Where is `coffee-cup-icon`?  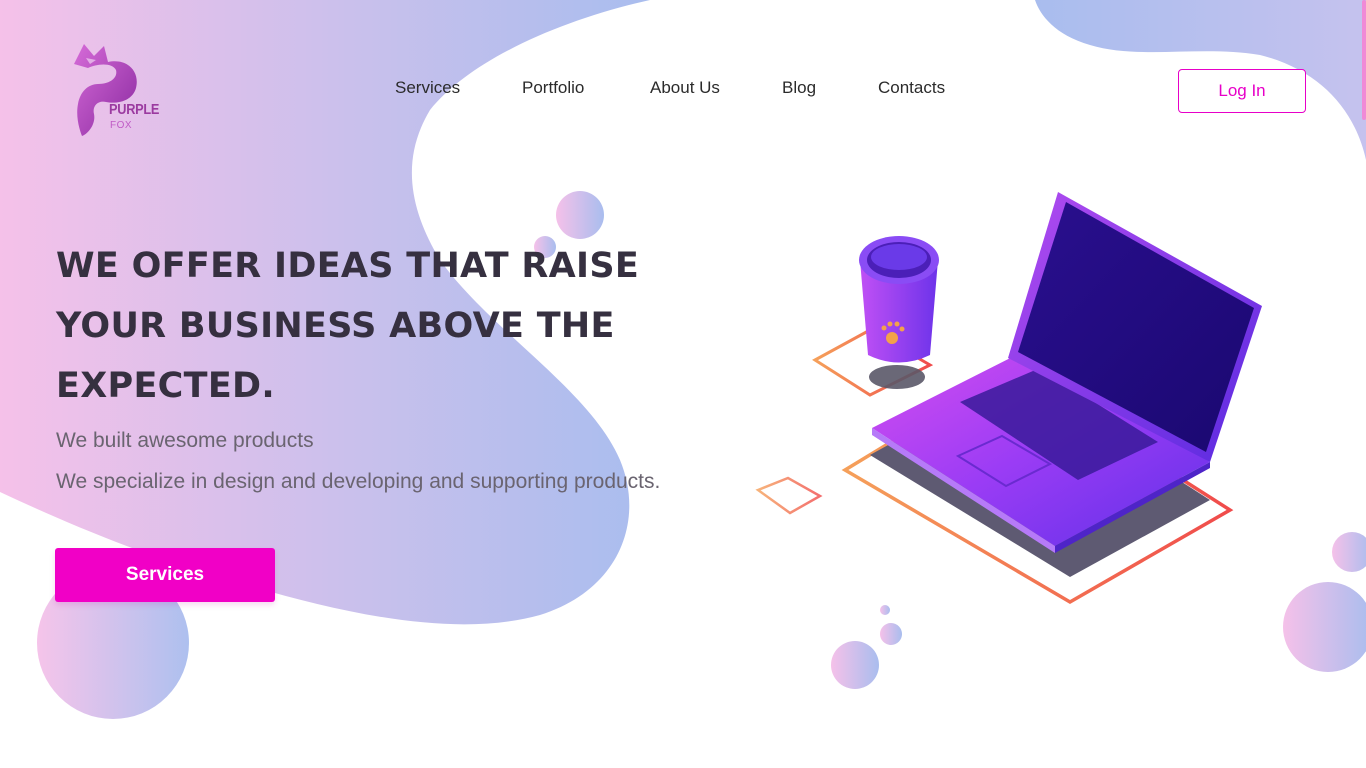
coffee-cup-icon is located at coordinates (899, 299).